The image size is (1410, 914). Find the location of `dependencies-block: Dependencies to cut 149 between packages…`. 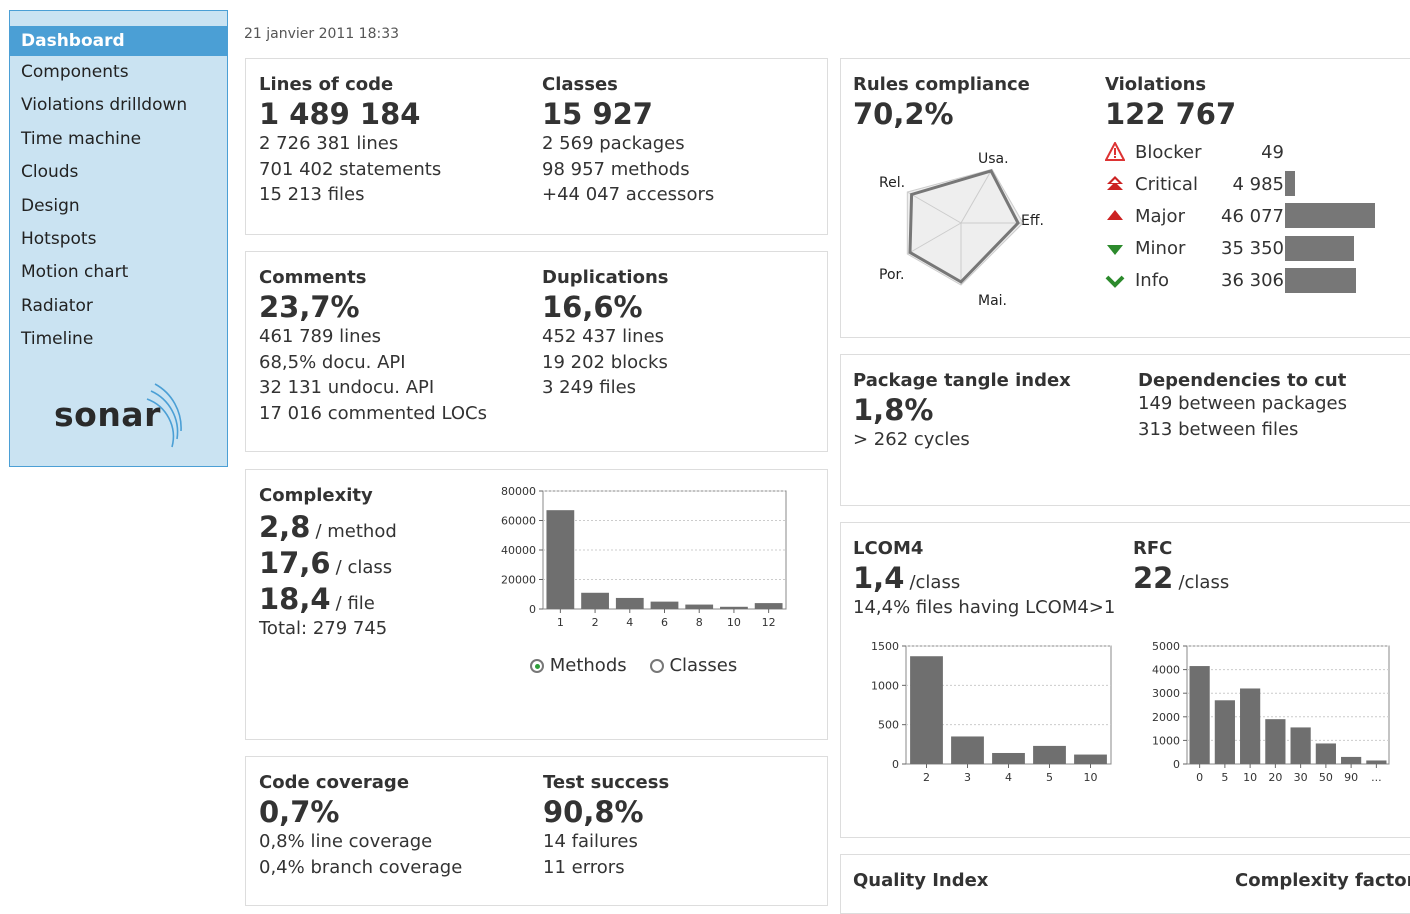

dependencies-block: Dependencies to cut 149 between packages… is located at coordinates (1242, 406).